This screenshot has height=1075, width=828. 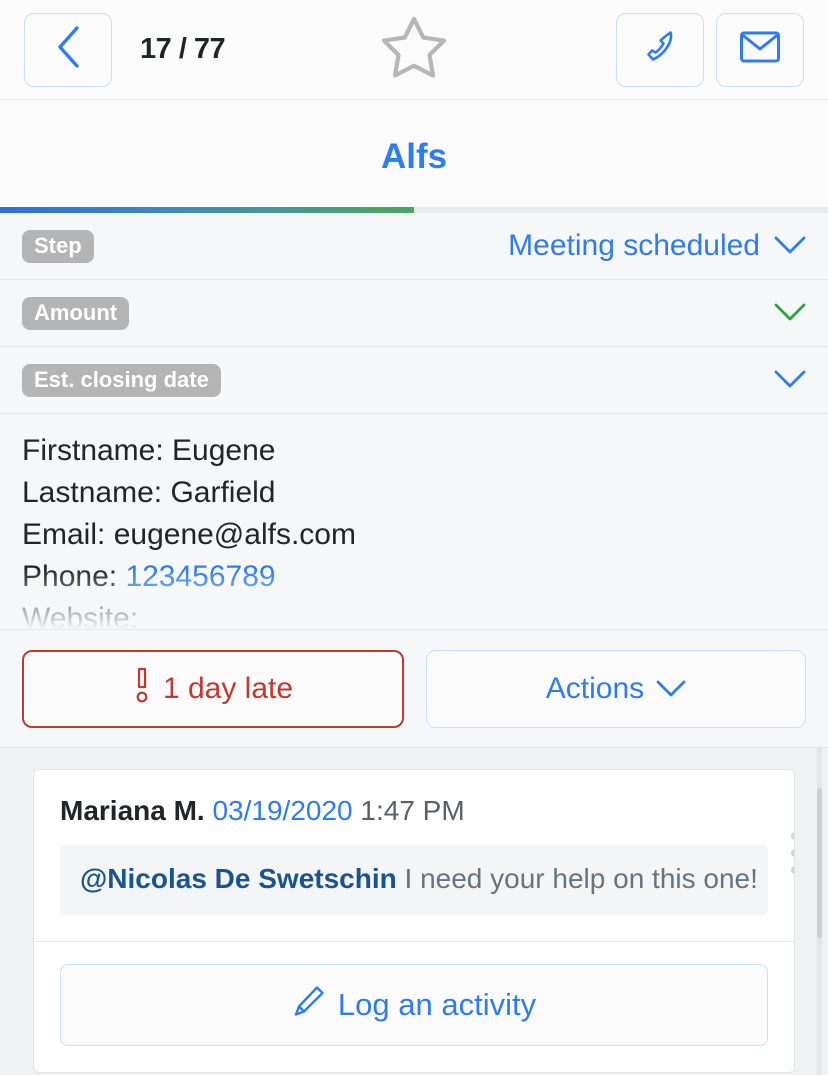 What do you see at coordinates (414, 313) in the screenshot?
I see `field-row-amount: Amount` at bounding box center [414, 313].